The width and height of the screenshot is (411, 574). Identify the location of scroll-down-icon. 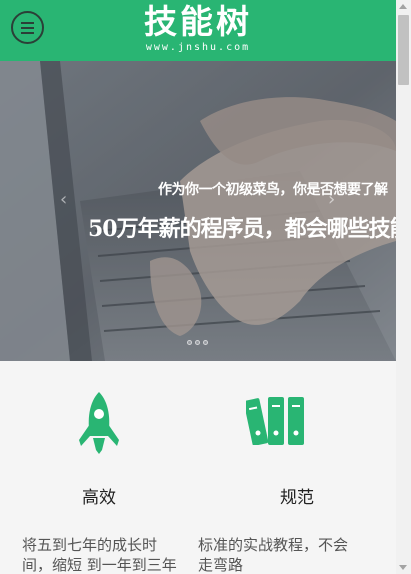
(403, 567).